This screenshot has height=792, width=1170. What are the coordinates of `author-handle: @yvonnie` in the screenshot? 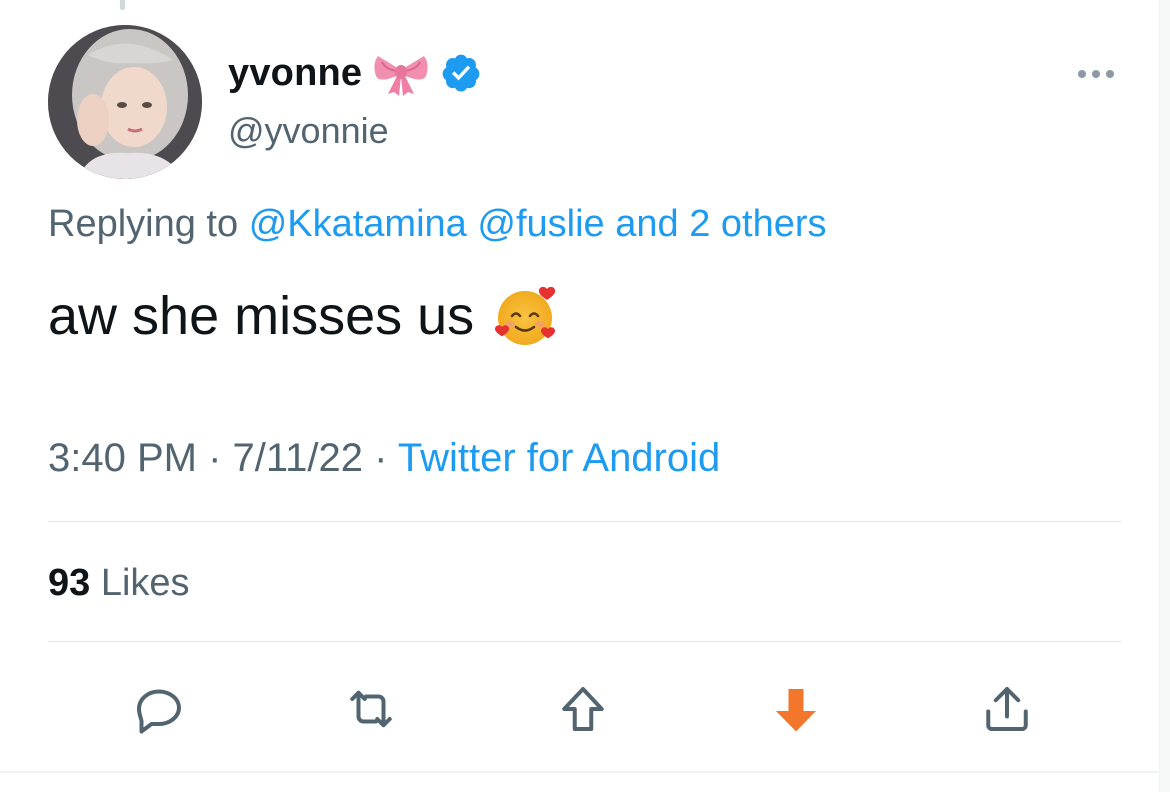 It's located at (308, 131).